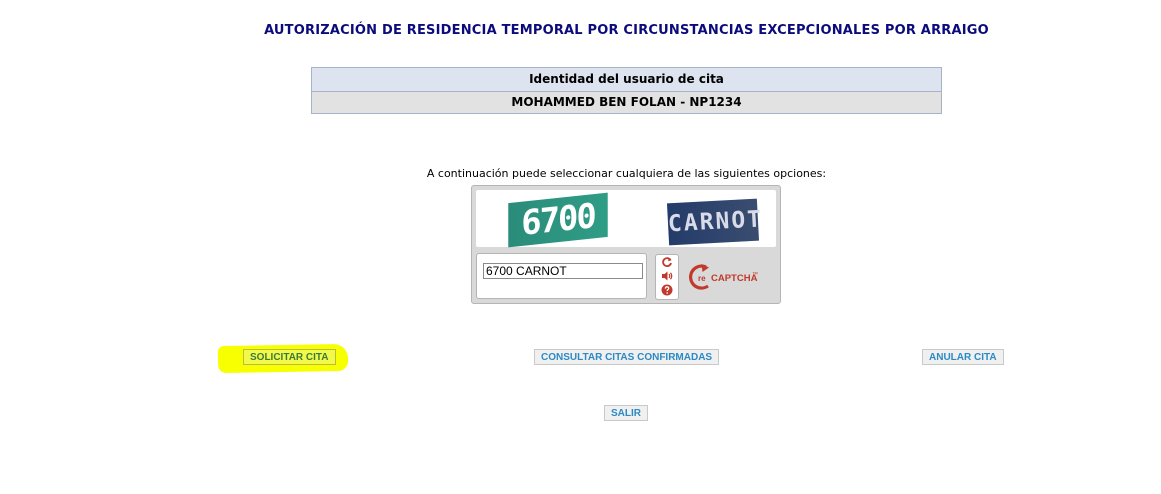 Image resolution: width=1161 pixels, height=494 pixels. I want to click on identity-header: Identidad del usuario de cita, so click(626, 80).